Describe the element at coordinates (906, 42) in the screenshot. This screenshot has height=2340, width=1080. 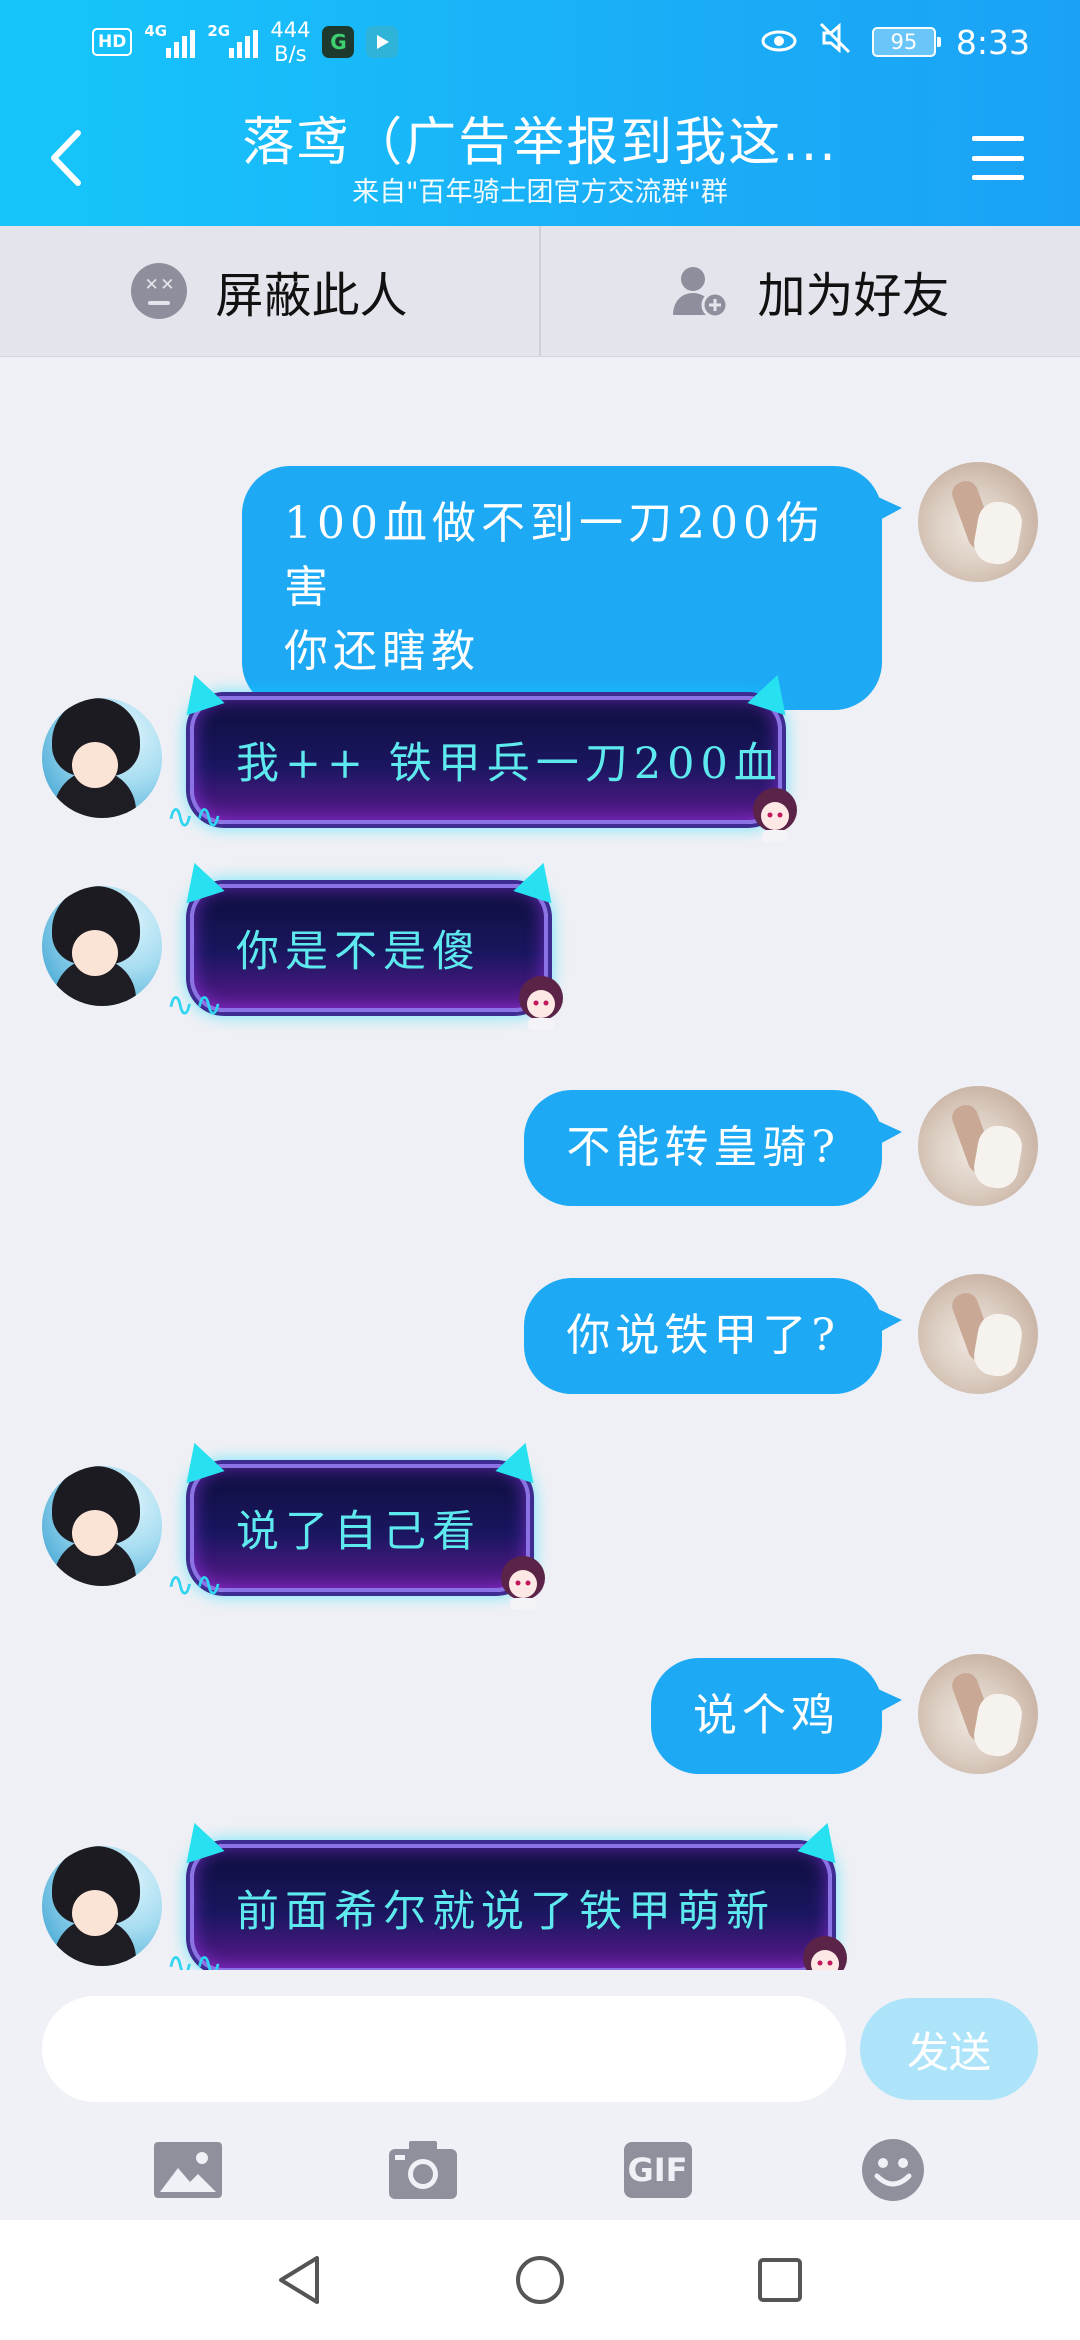
I see `battery-icon: 95` at that location.